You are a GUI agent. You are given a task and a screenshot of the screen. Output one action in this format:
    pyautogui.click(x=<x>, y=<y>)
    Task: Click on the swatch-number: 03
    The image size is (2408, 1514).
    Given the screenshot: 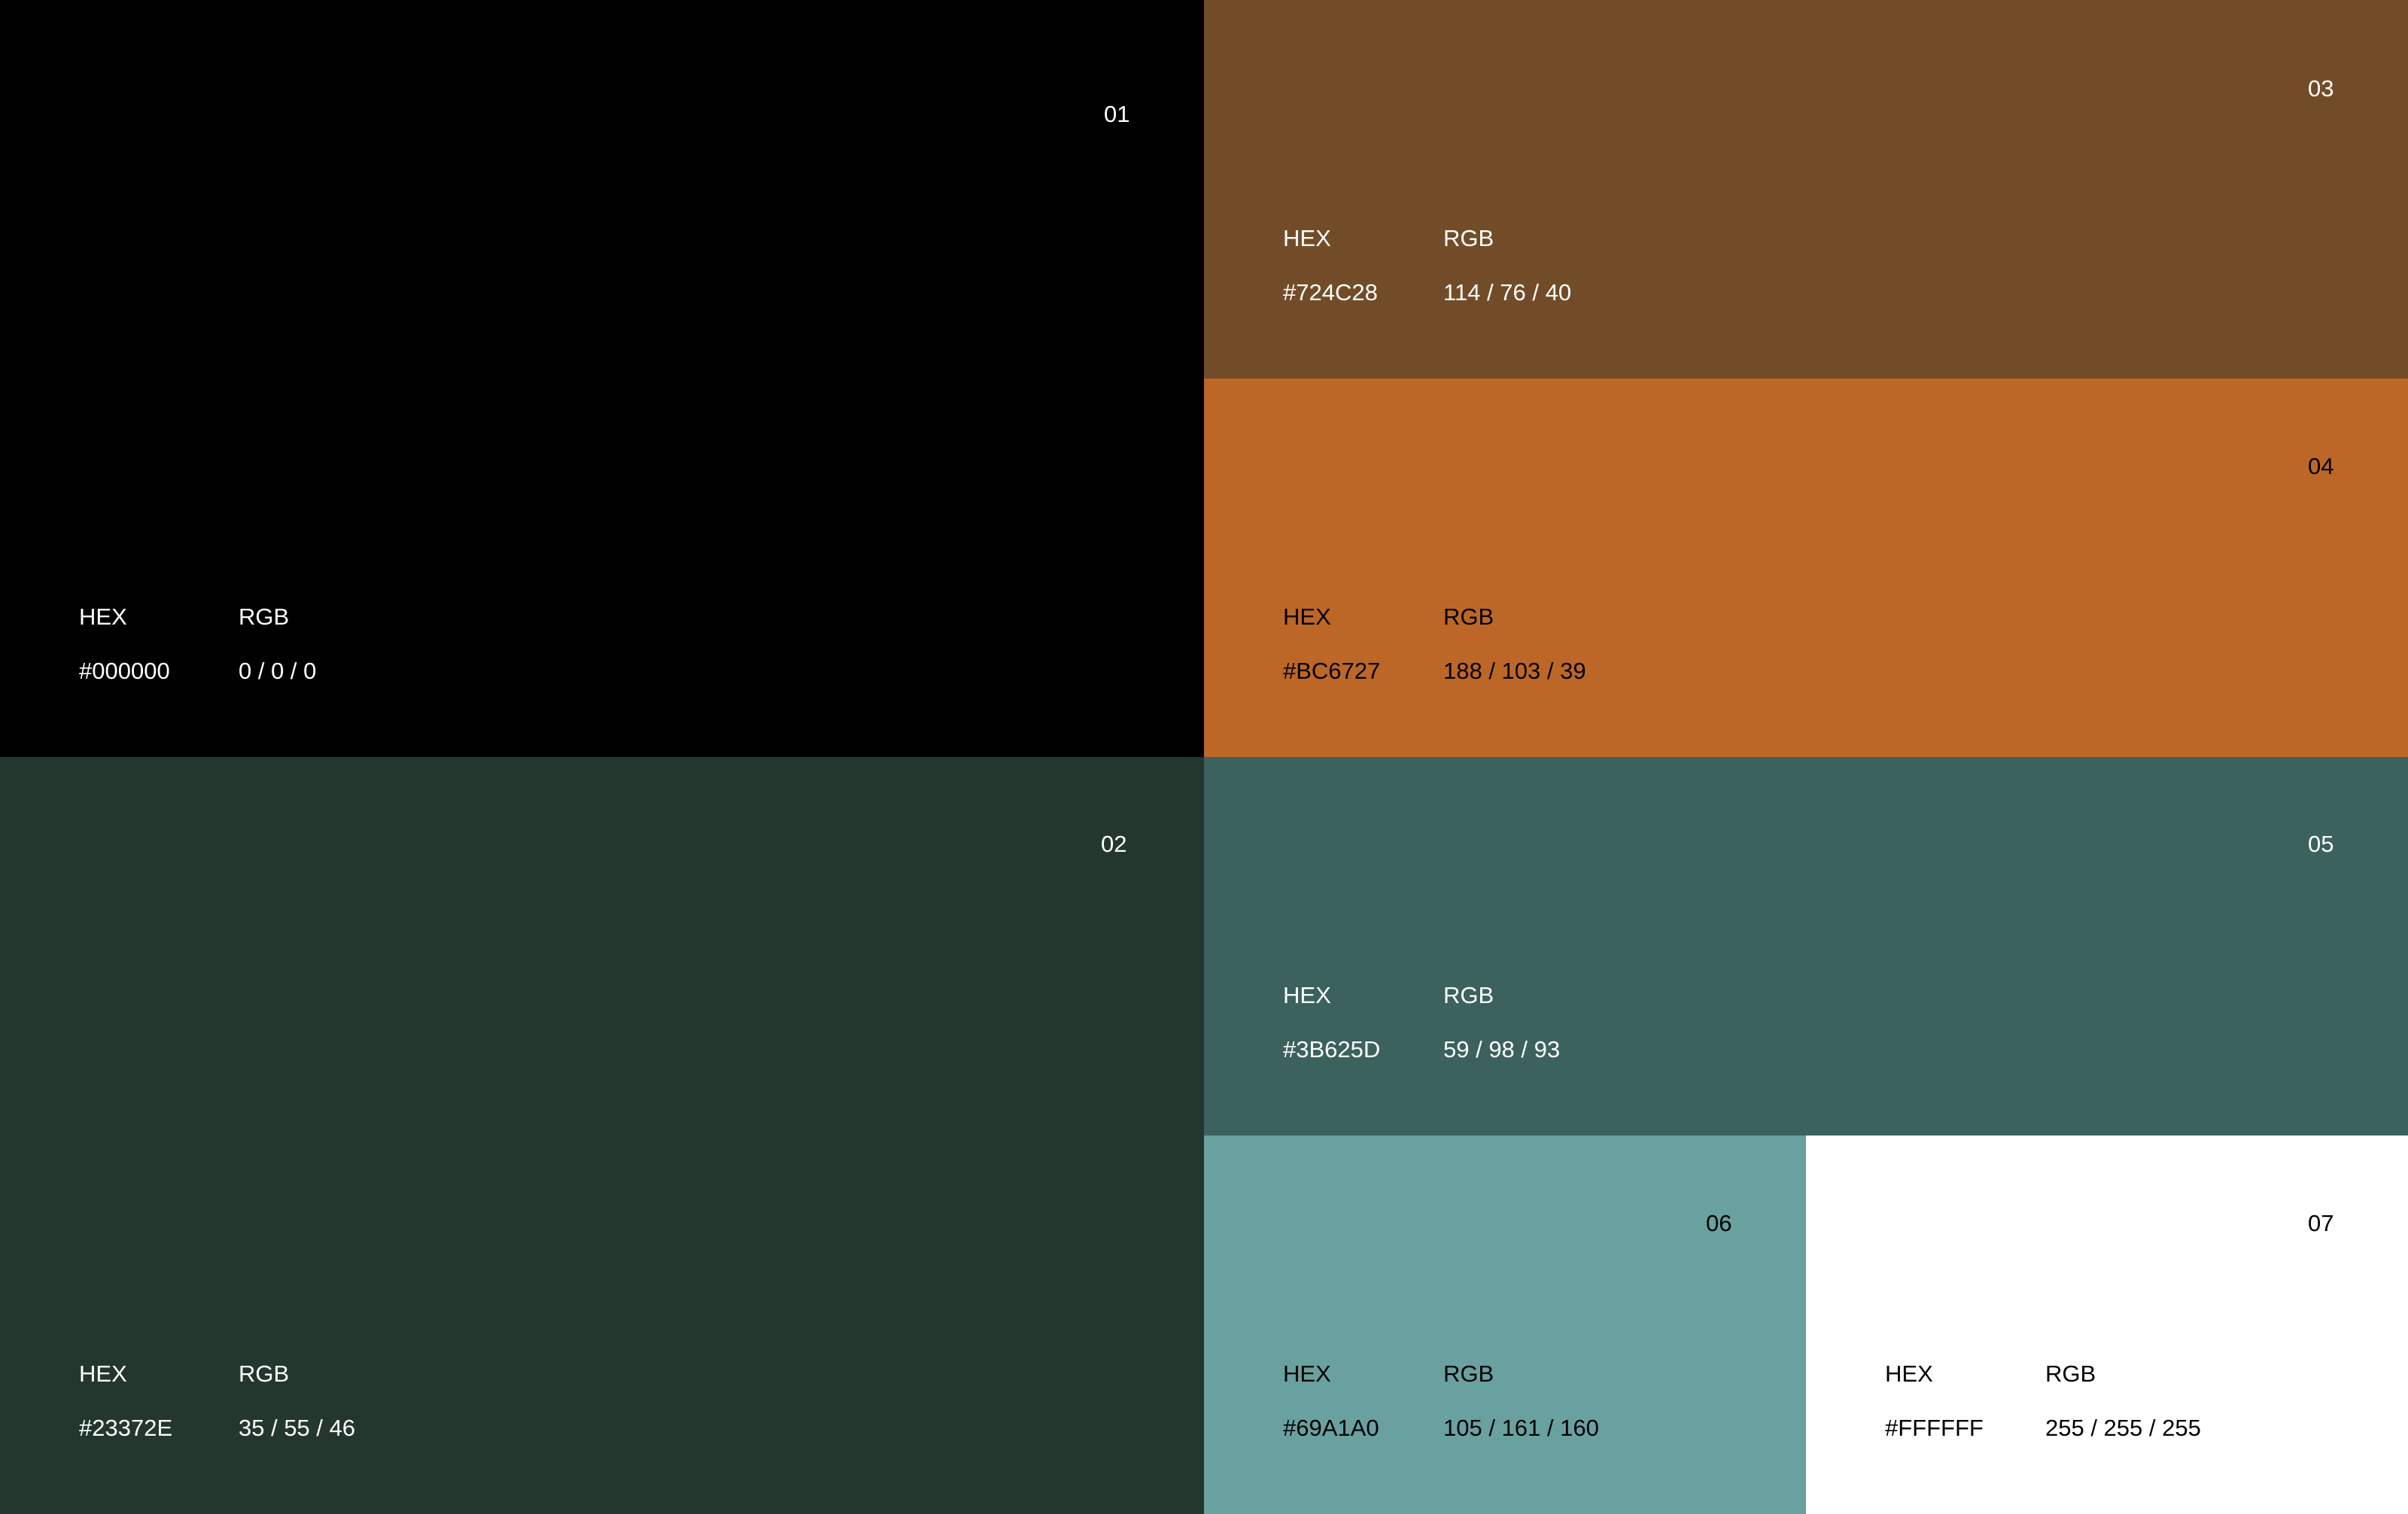 What is the action you would take?
    pyautogui.click(x=2321, y=89)
    